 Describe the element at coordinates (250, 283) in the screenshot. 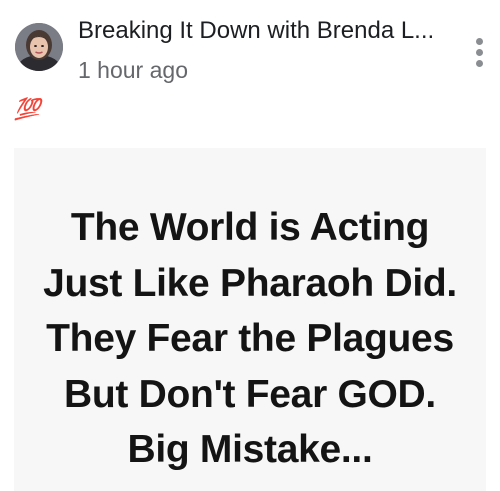

I see `quote-line-2: Just Like Pharaoh Did.` at that location.